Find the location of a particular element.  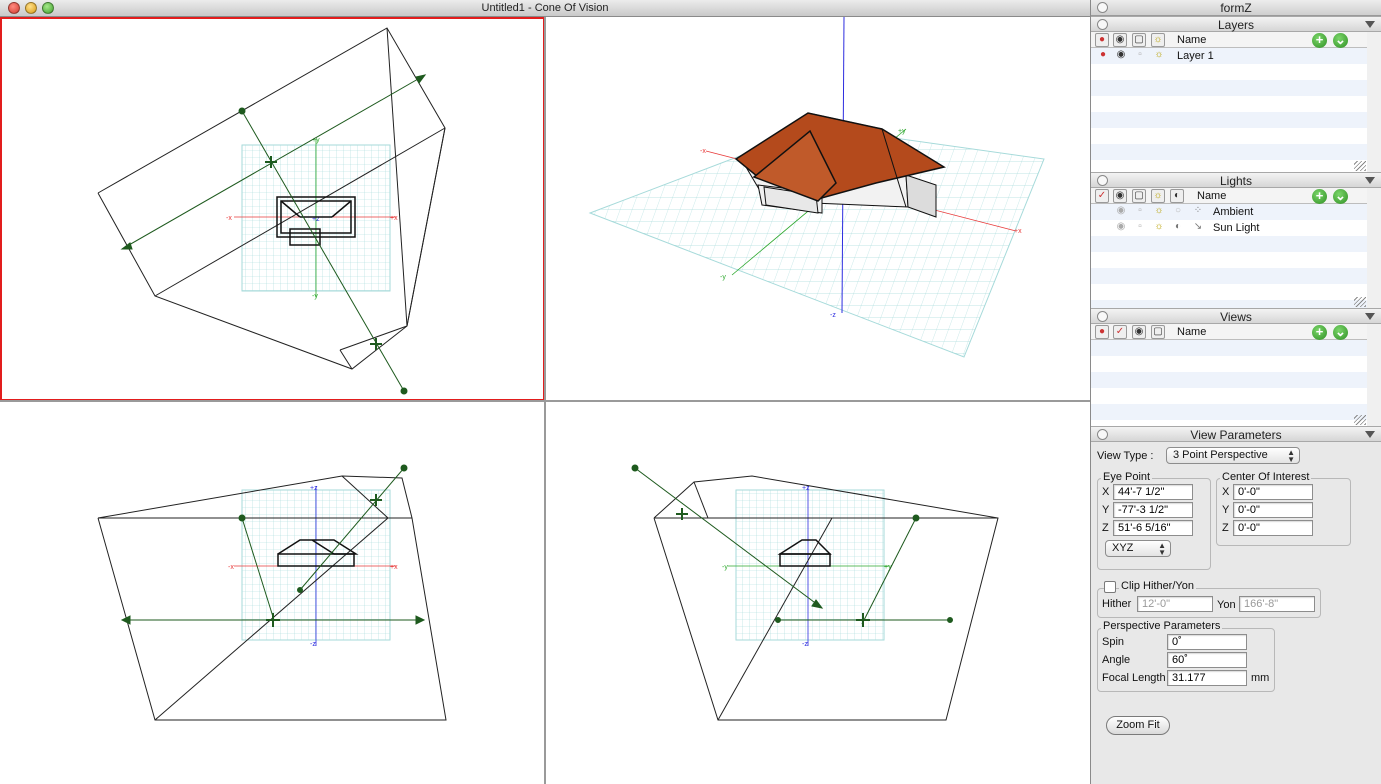

shadow-icon: ○ is located at coordinates (1178, 212).